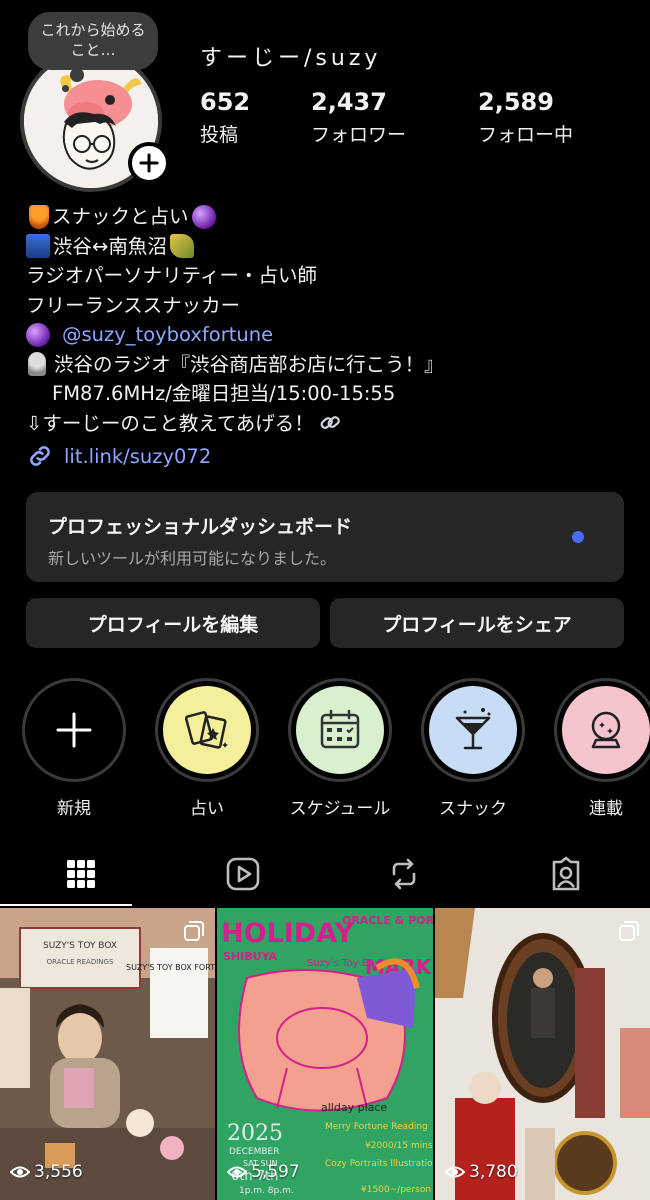 Image resolution: width=650 pixels, height=1200 pixels. I want to click on stat-posts-value: 652, so click(225, 102).